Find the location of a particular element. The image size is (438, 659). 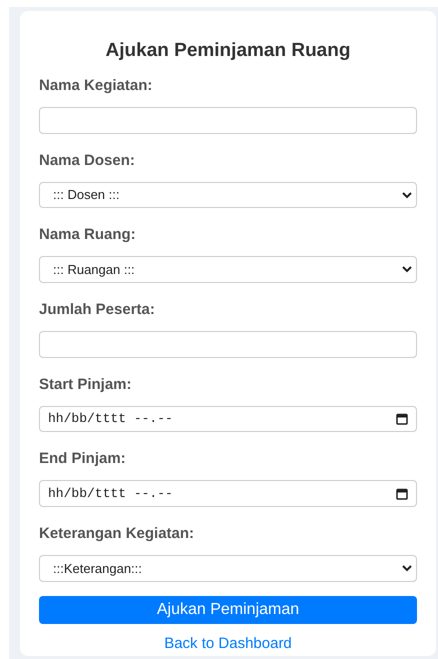

field-label: Nama Ruang: is located at coordinates (88, 235).